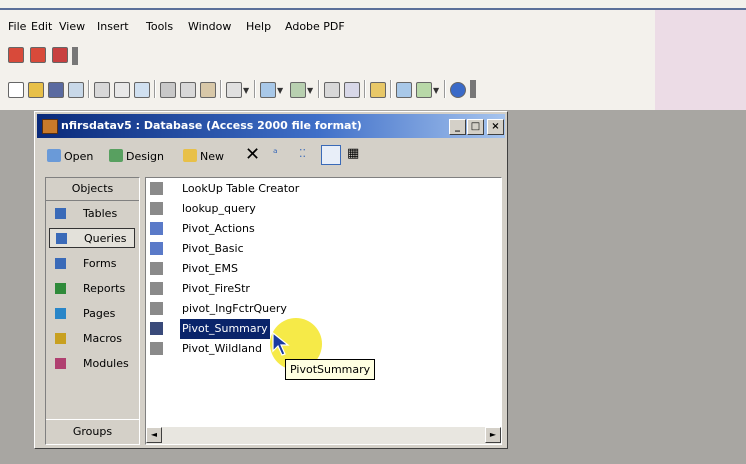 This screenshot has width=746, height=464. I want to click on save-icon, so click(56, 90).